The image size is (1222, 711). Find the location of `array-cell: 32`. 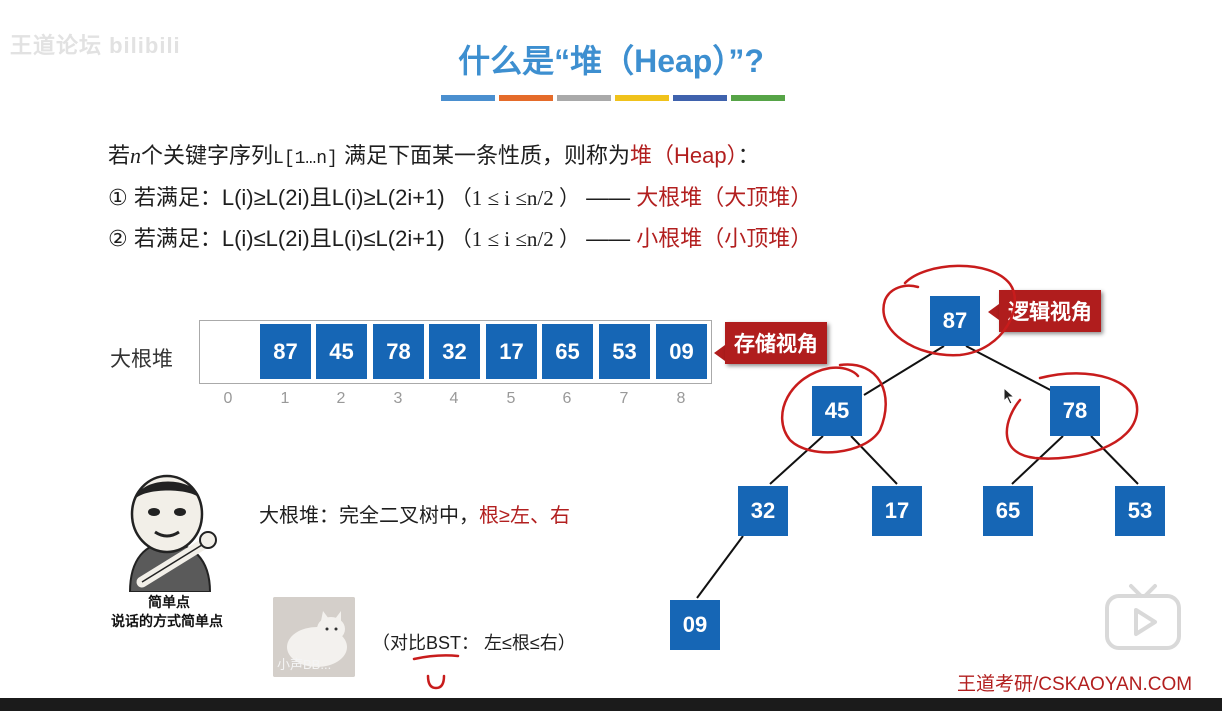

array-cell: 32 is located at coordinates (454, 351).